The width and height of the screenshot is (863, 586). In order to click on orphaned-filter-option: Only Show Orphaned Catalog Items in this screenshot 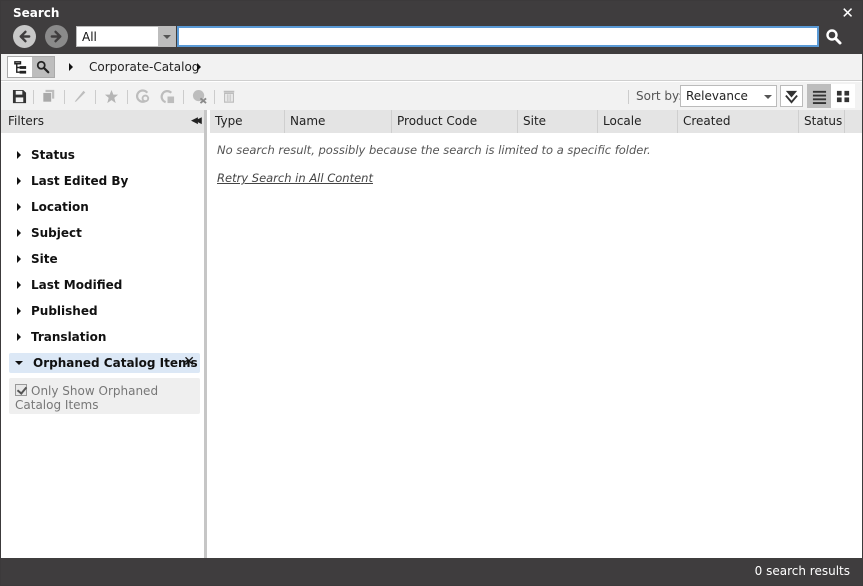, I will do `click(104, 396)`.